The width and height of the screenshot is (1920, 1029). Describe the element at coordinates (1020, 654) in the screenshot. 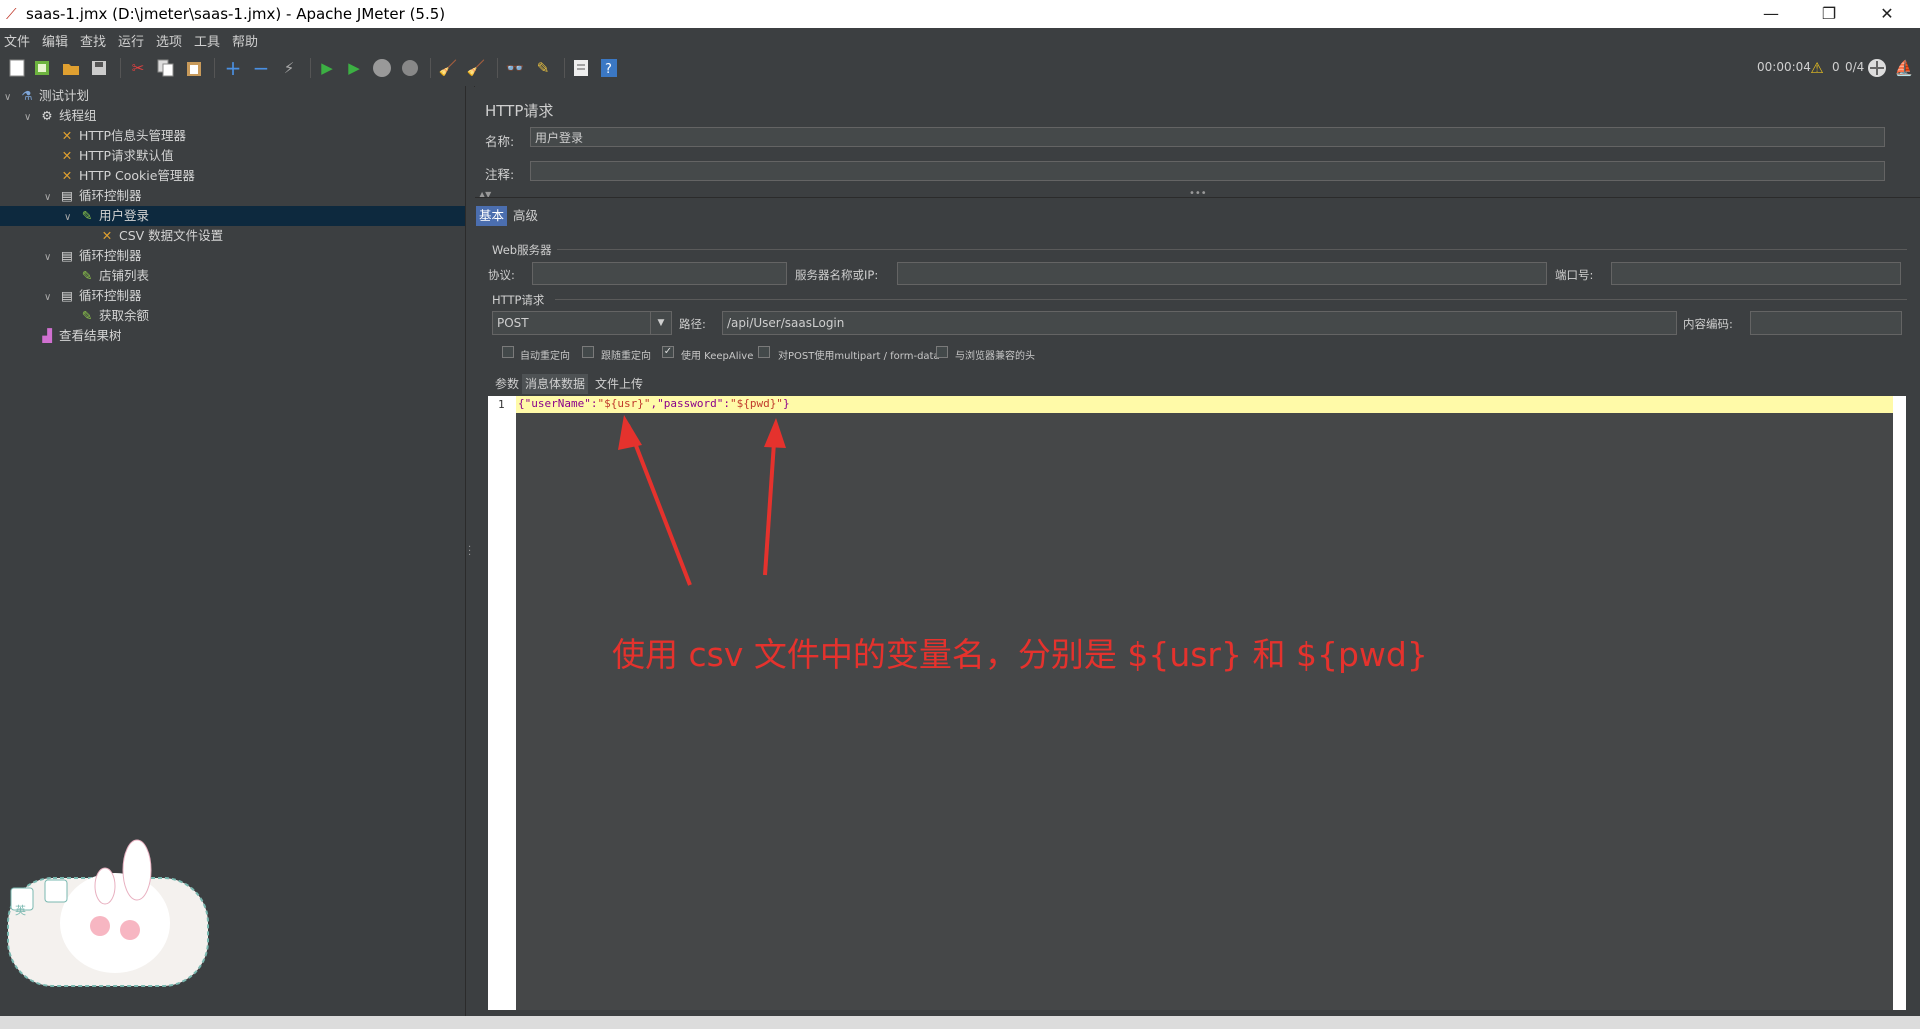

I see `annotation-text: 使用 csv 文件中的变量名，分别是 ${usr} 和 ${pwd}` at that location.